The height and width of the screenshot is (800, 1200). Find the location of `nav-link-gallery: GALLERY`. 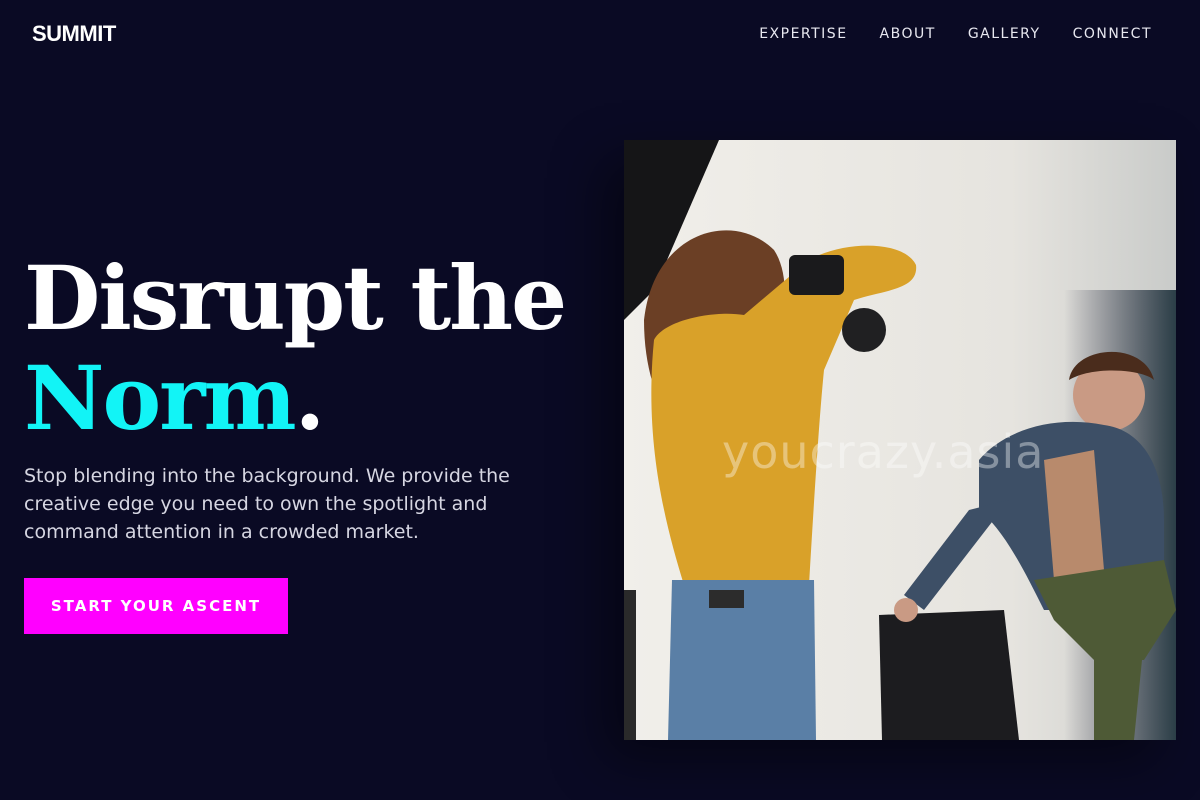

nav-link-gallery: GALLERY is located at coordinates (1004, 34).